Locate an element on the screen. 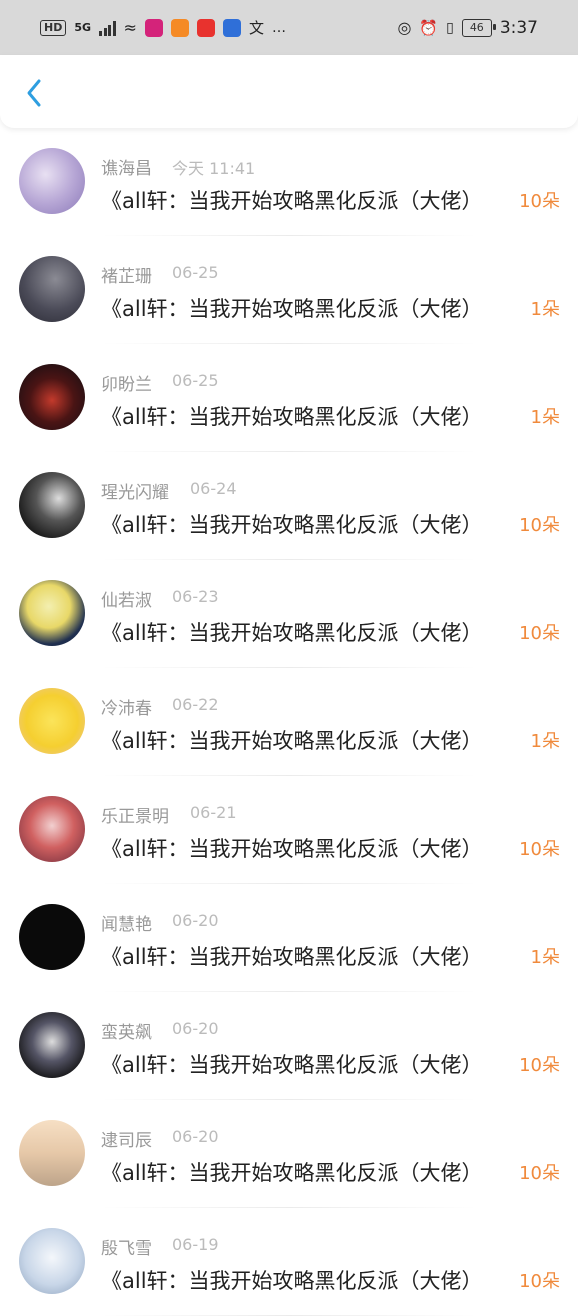 This screenshot has width=578, height=1316. app-icon-orange is located at coordinates (179, 27).